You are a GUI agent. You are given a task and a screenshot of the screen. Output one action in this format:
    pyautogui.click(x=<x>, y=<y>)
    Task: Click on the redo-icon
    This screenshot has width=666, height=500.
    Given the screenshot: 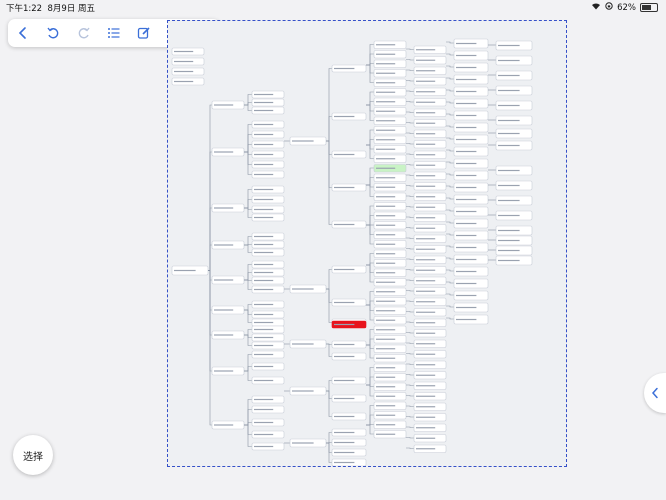 What is the action you would take?
    pyautogui.click(x=84, y=33)
    